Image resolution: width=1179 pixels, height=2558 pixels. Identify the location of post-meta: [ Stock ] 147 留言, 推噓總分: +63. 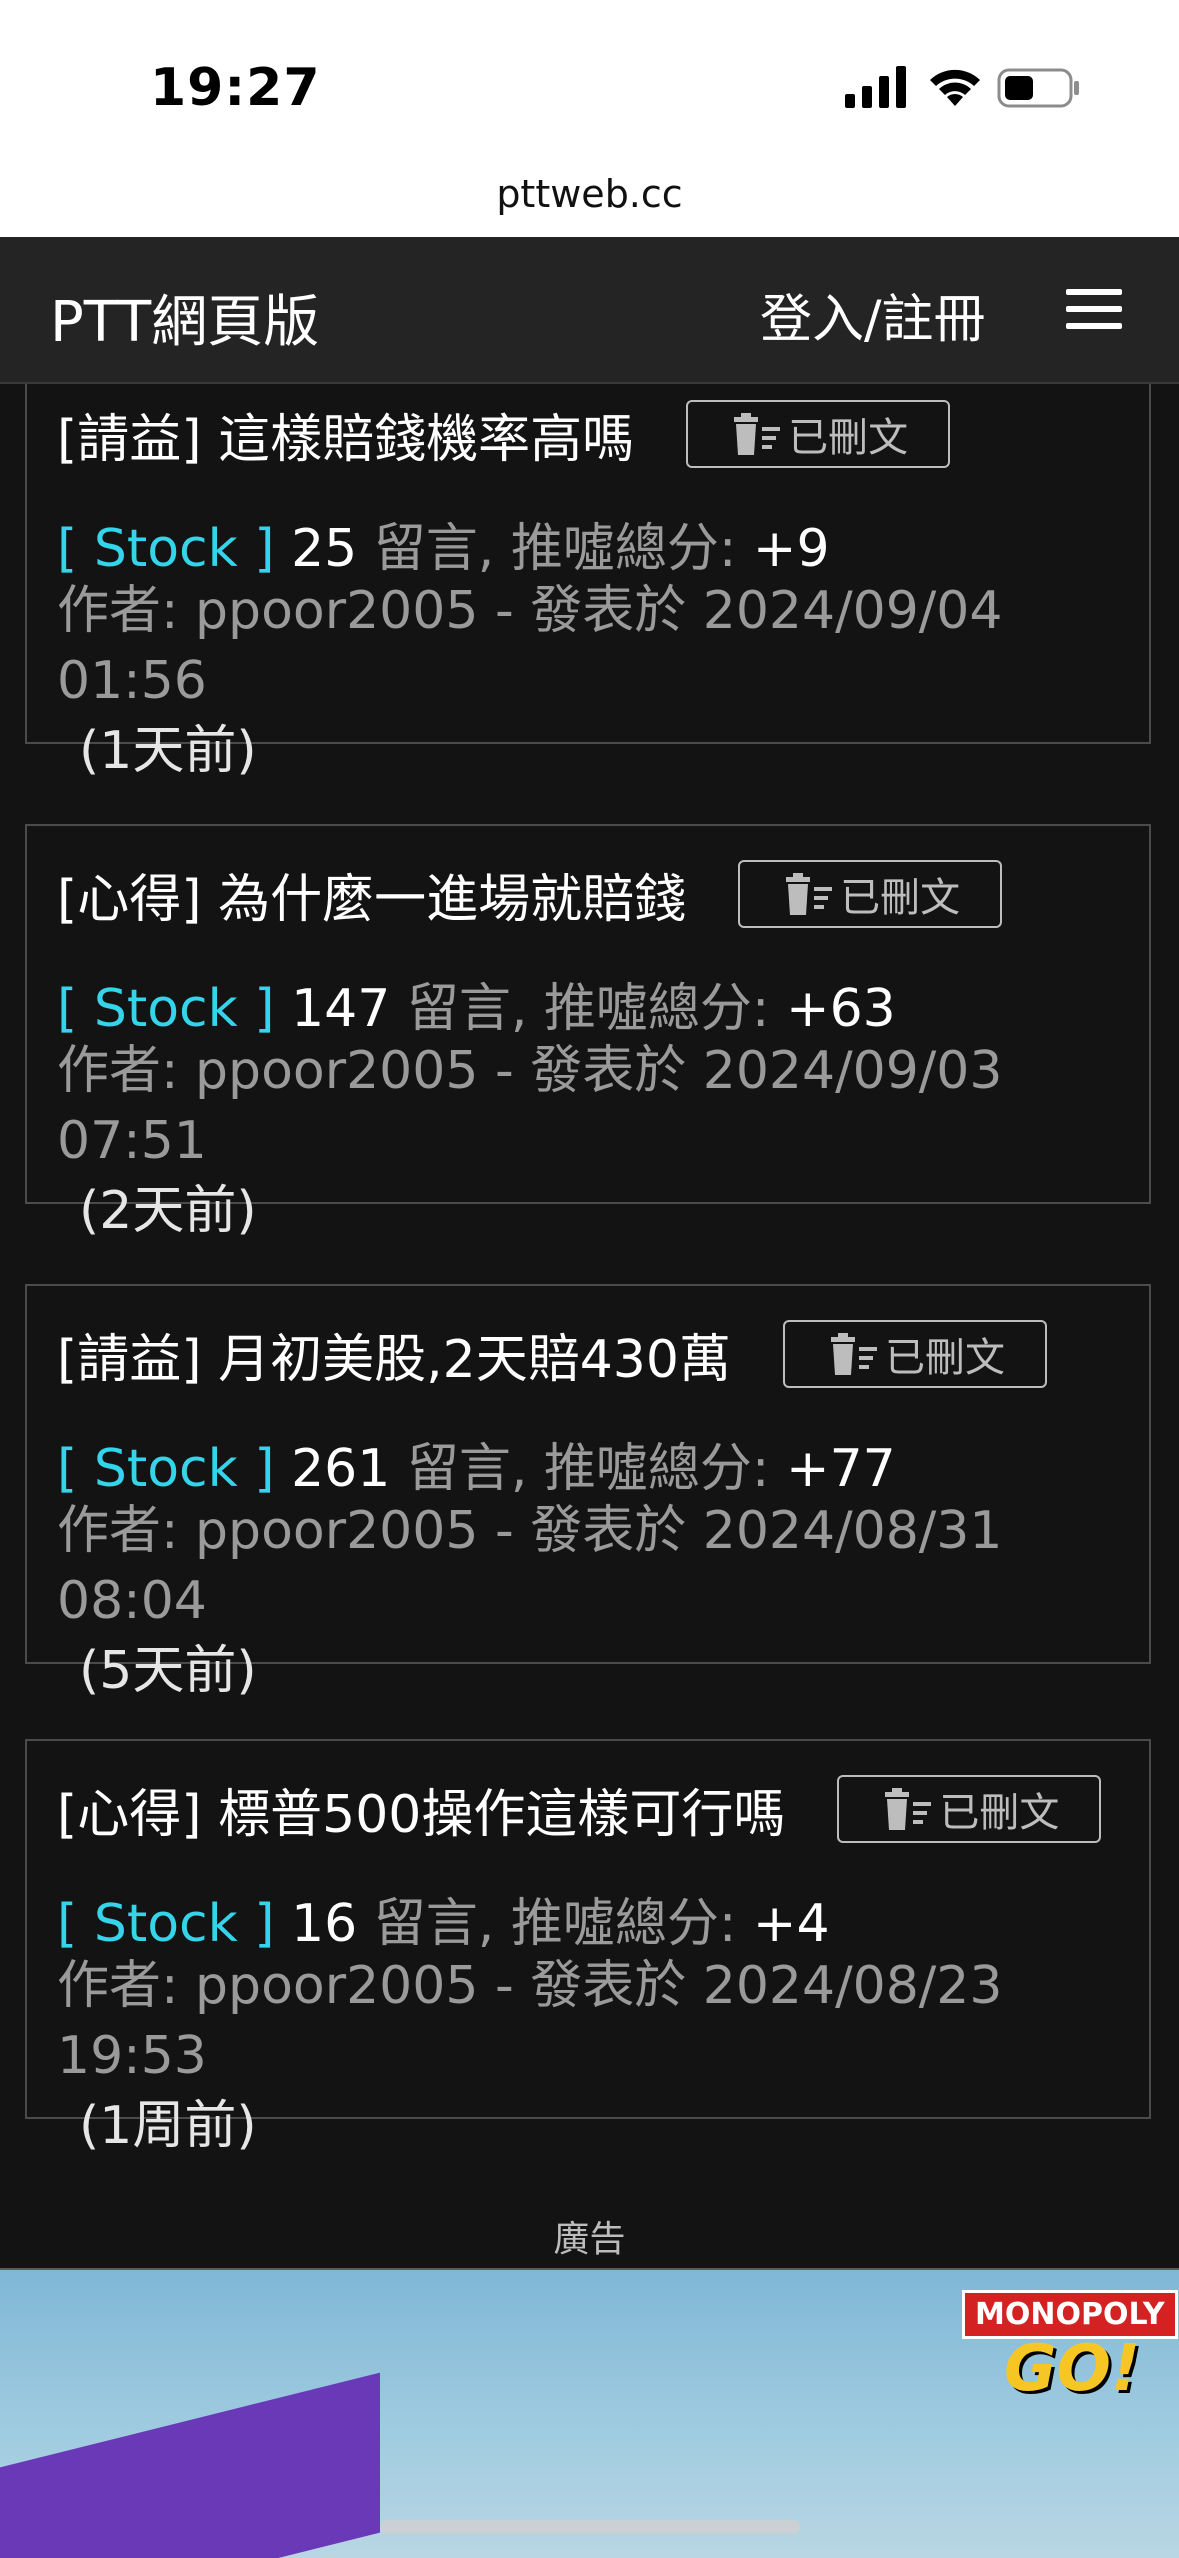
(476, 1003).